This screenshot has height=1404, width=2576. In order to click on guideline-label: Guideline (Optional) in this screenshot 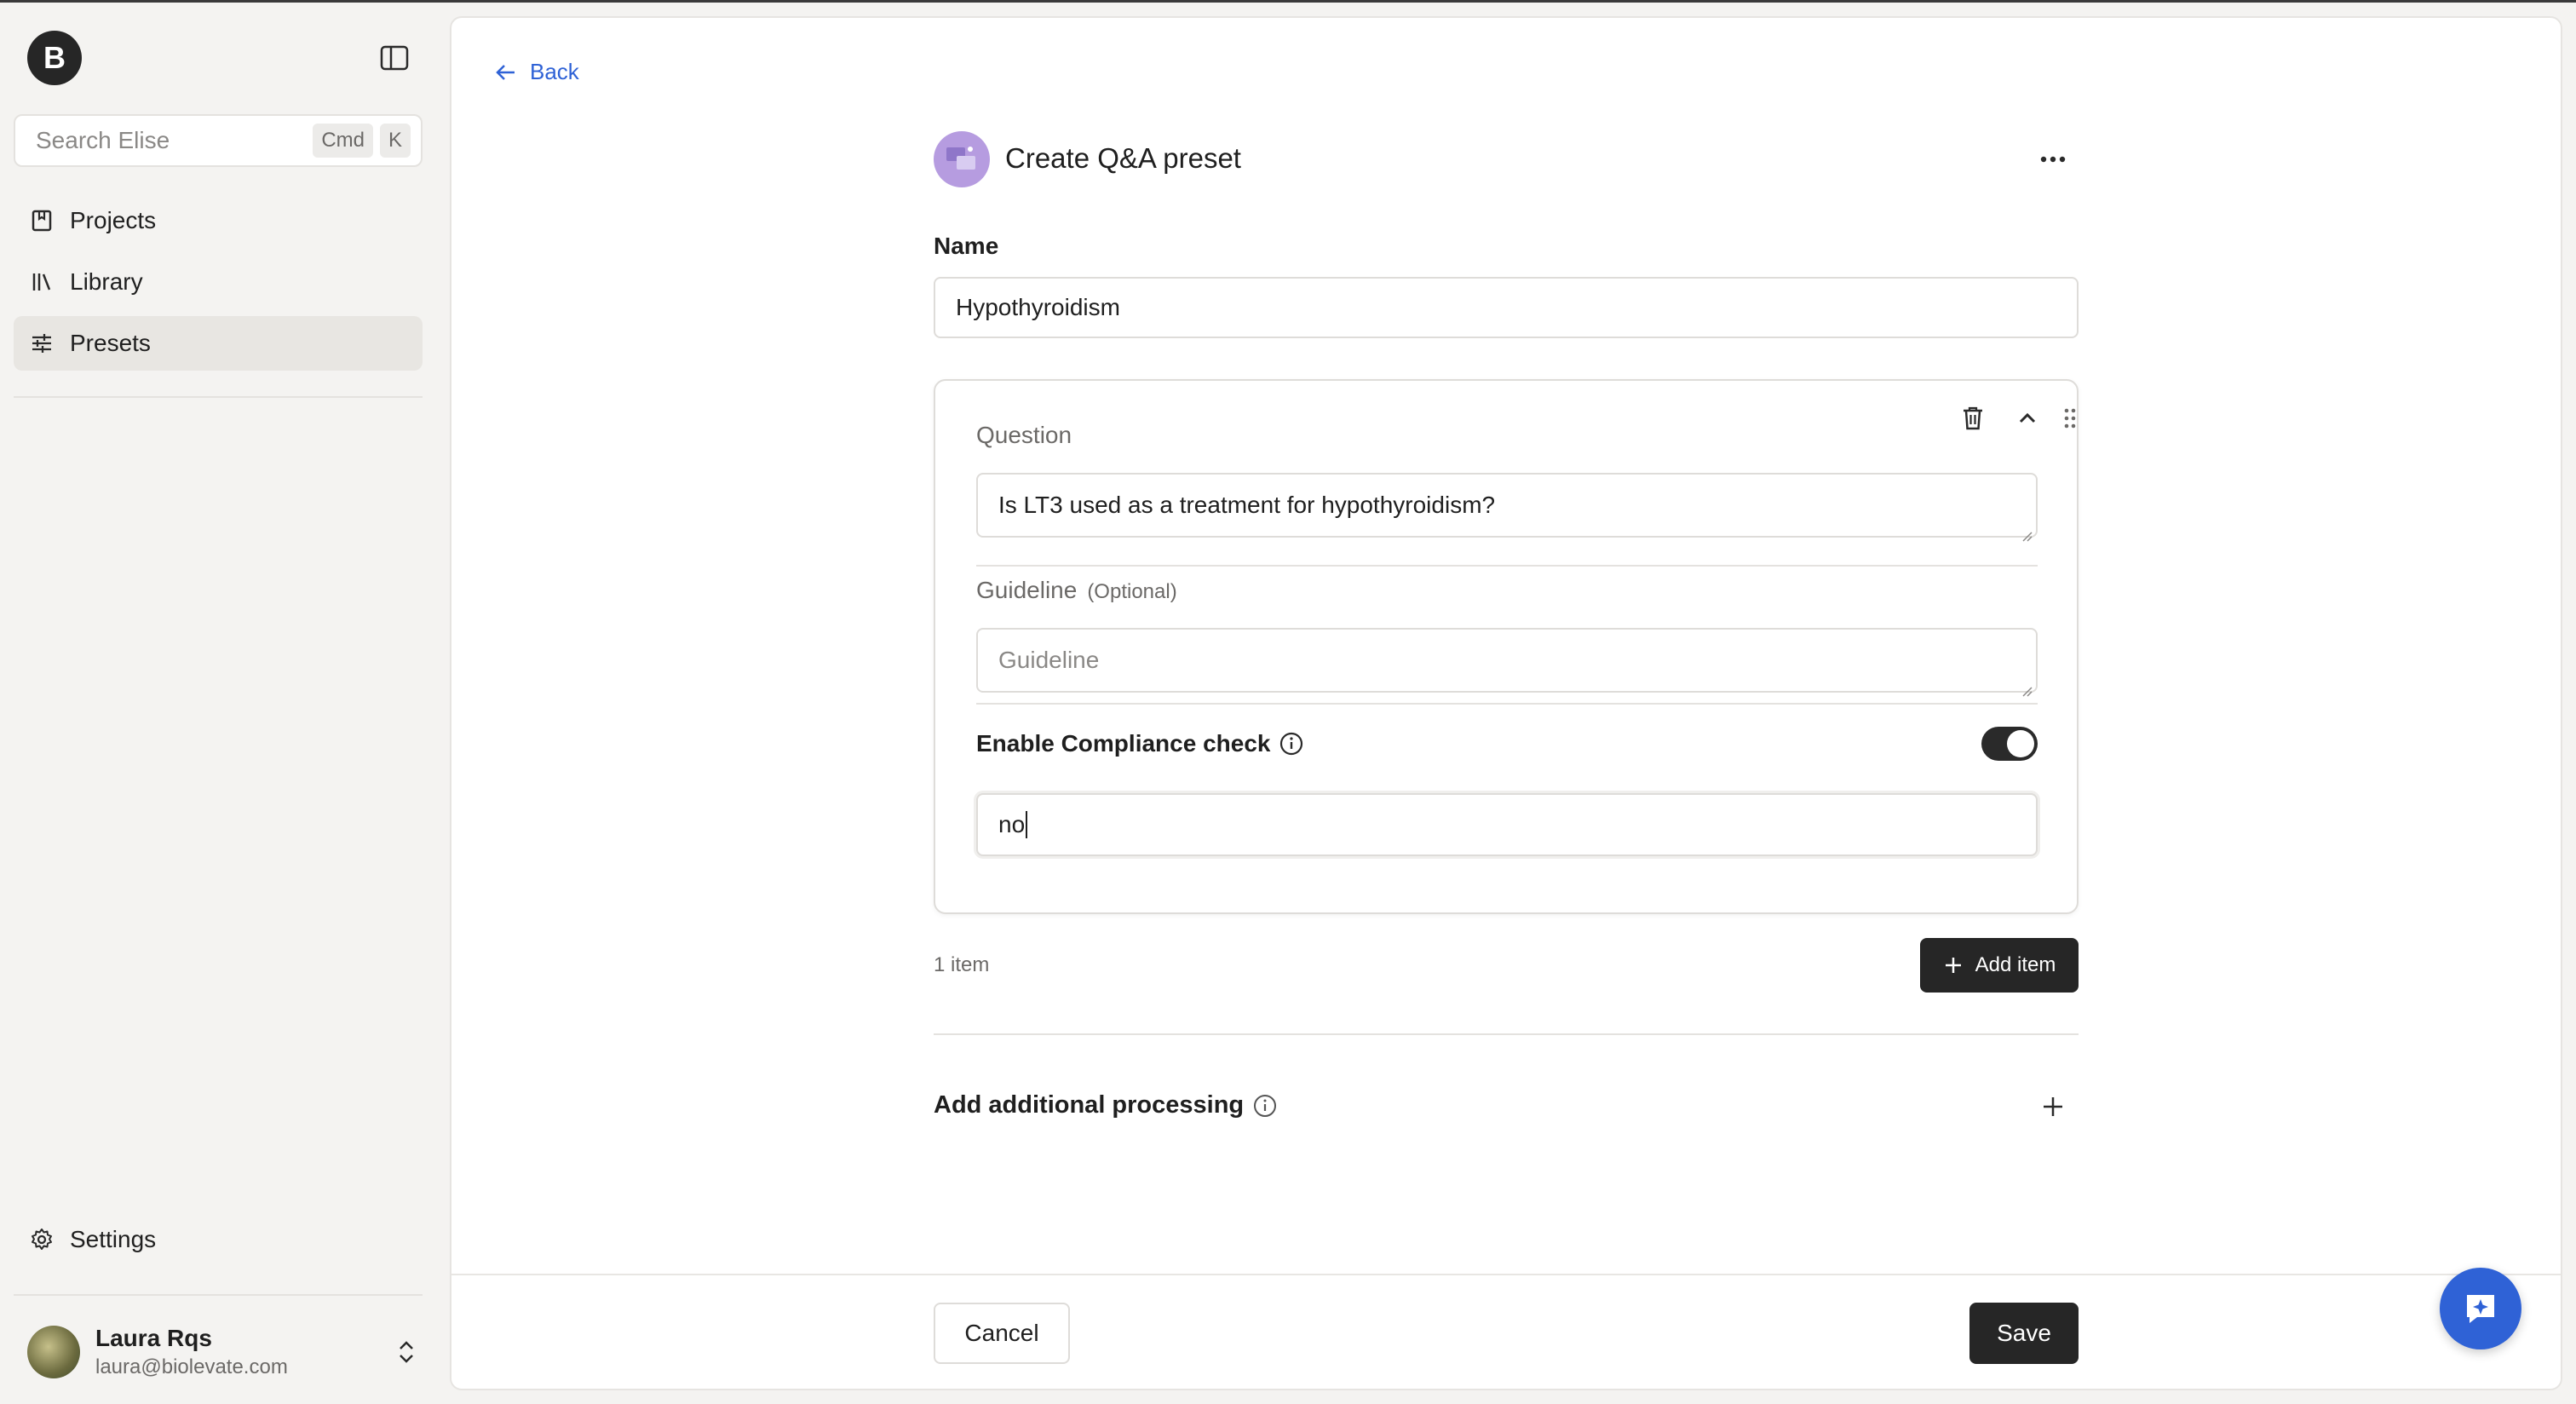, I will do `click(1077, 590)`.